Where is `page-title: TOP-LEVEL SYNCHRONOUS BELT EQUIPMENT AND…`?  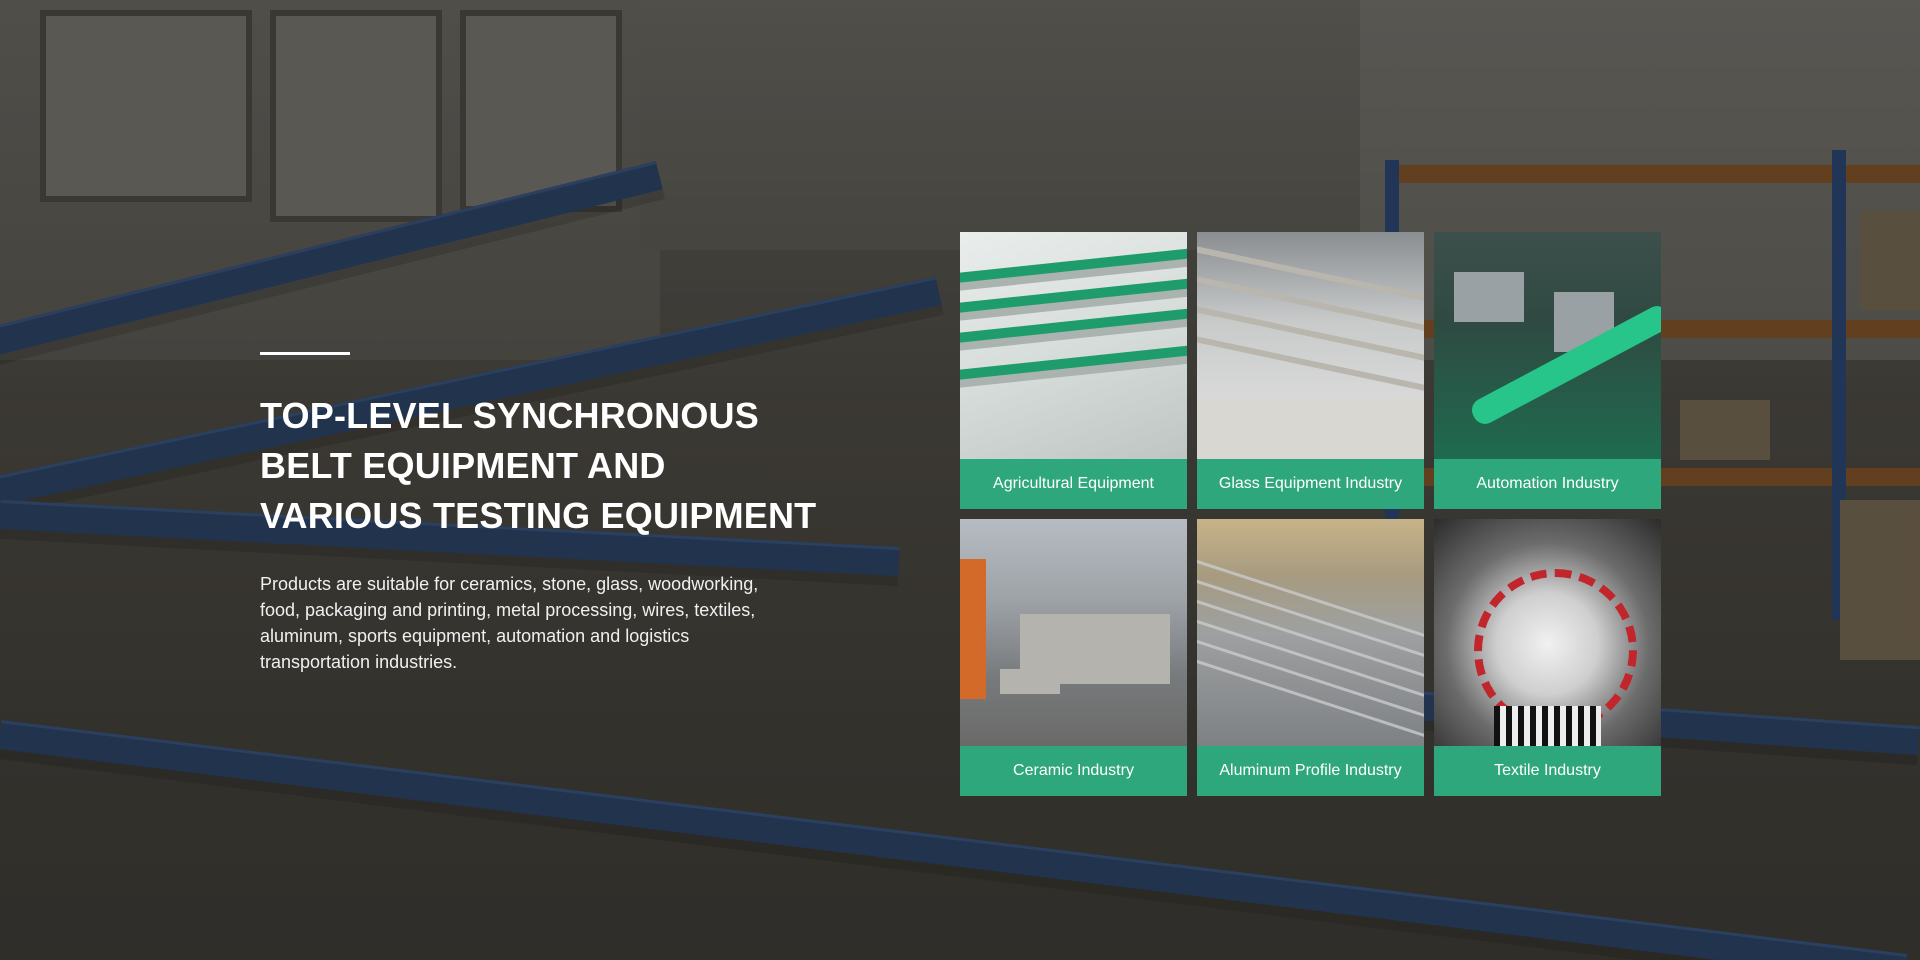
page-title: TOP-LEVEL SYNCHRONOUS BELT EQUIPMENT AND… is located at coordinates (545, 466).